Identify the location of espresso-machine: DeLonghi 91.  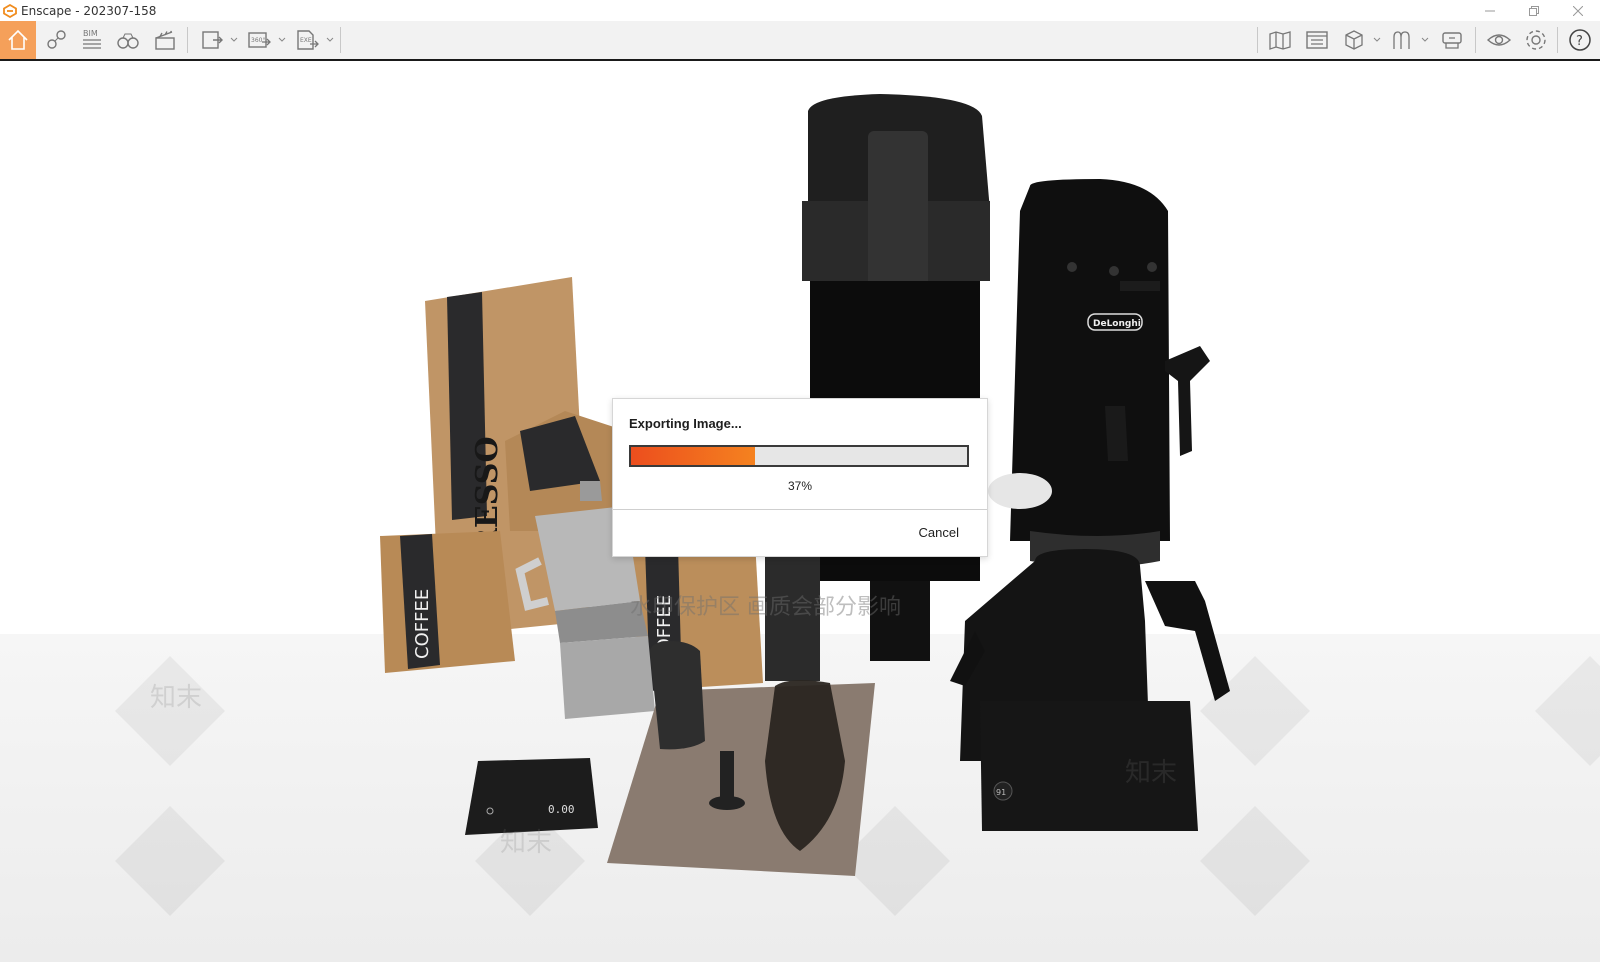
(1090, 505).